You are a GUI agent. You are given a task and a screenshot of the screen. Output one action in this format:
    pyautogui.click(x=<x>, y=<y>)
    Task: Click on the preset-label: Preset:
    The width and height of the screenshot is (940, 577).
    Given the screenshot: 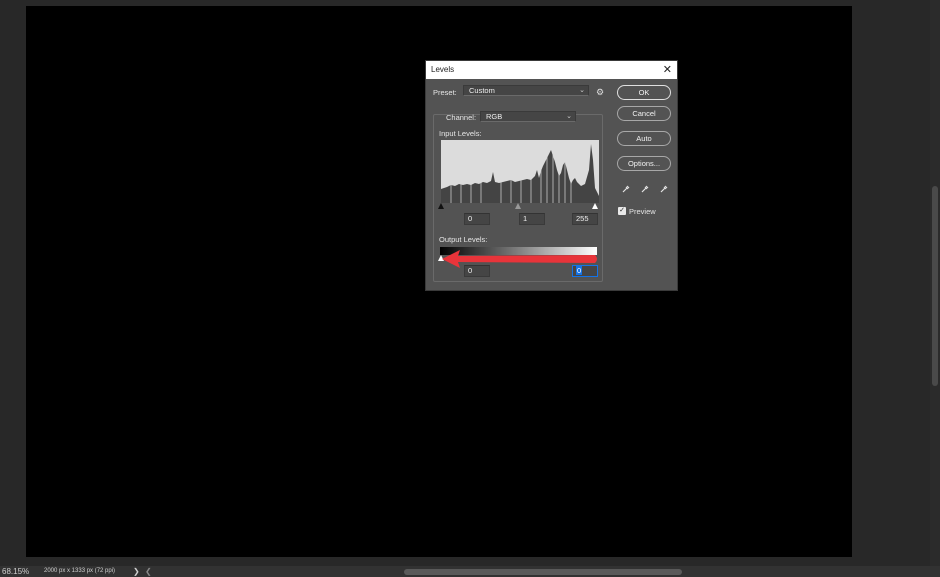 What is the action you would take?
    pyautogui.click(x=445, y=92)
    